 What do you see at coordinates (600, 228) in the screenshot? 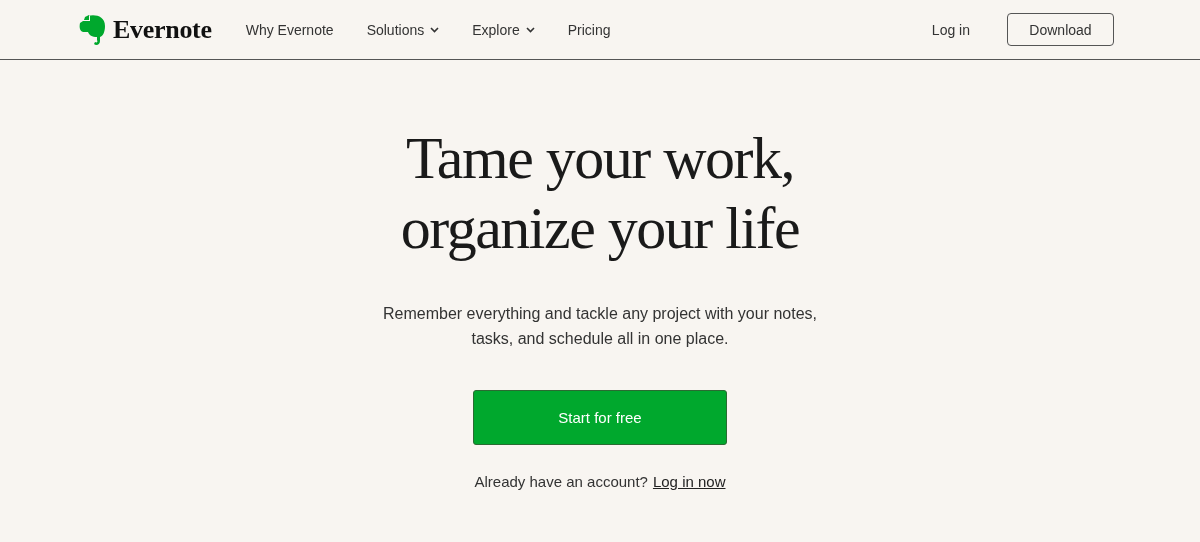
I see `hero-headline: organize your life` at bounding box center [600, 228].